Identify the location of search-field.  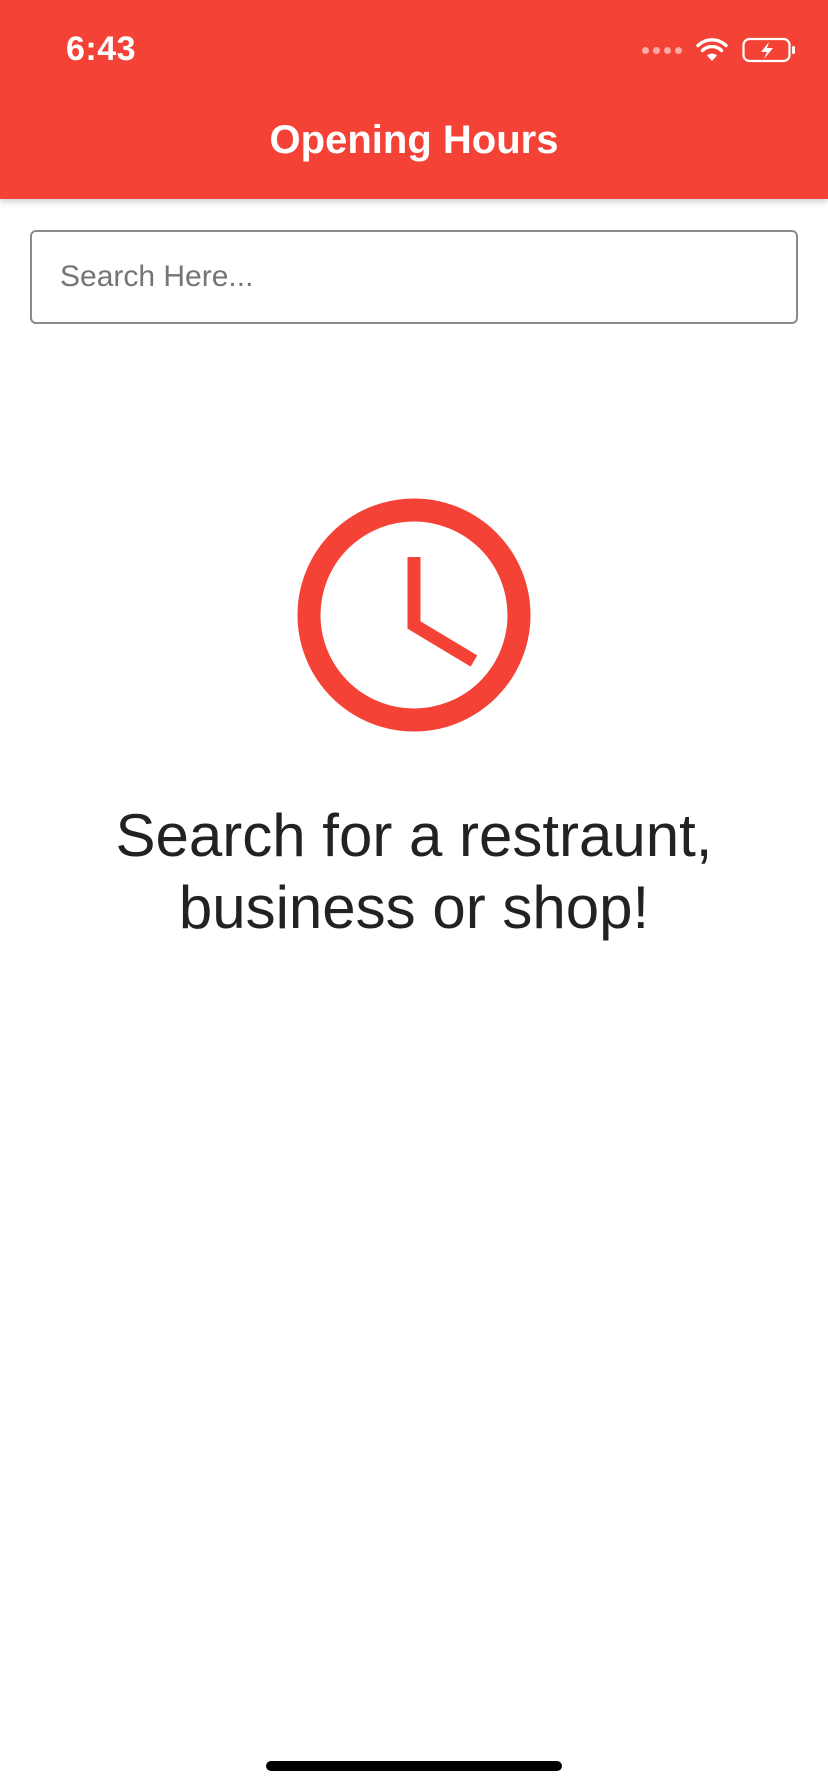
(414, 277).